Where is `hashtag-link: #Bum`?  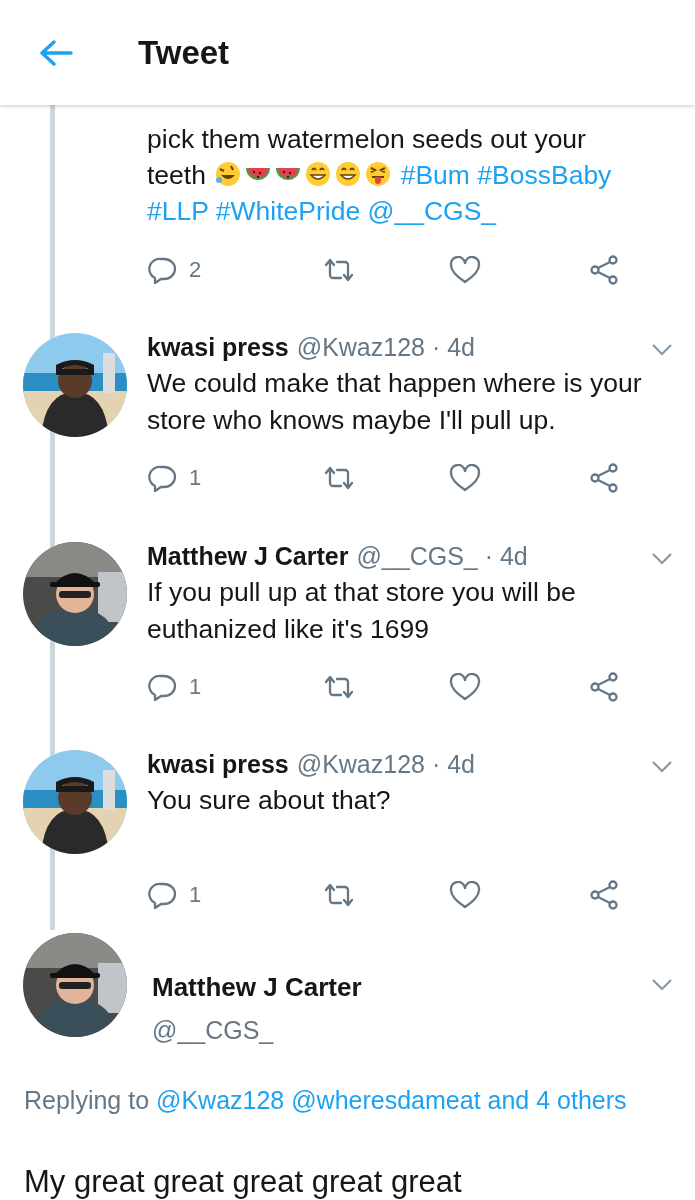
hashtag-link: #Bum is located at coordinates (435, 175).